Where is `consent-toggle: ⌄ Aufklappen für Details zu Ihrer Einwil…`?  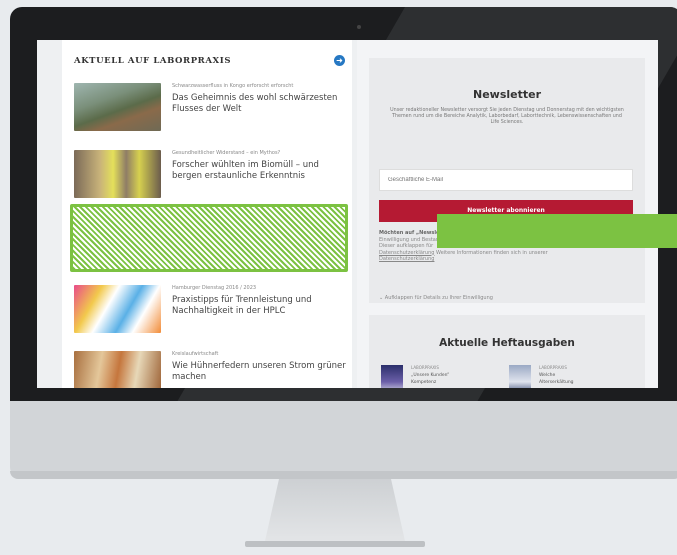
consent-toggle: ⌄ Aufklappen für Details zu Ihrer Einwil… is located at coordinates (436, 298).